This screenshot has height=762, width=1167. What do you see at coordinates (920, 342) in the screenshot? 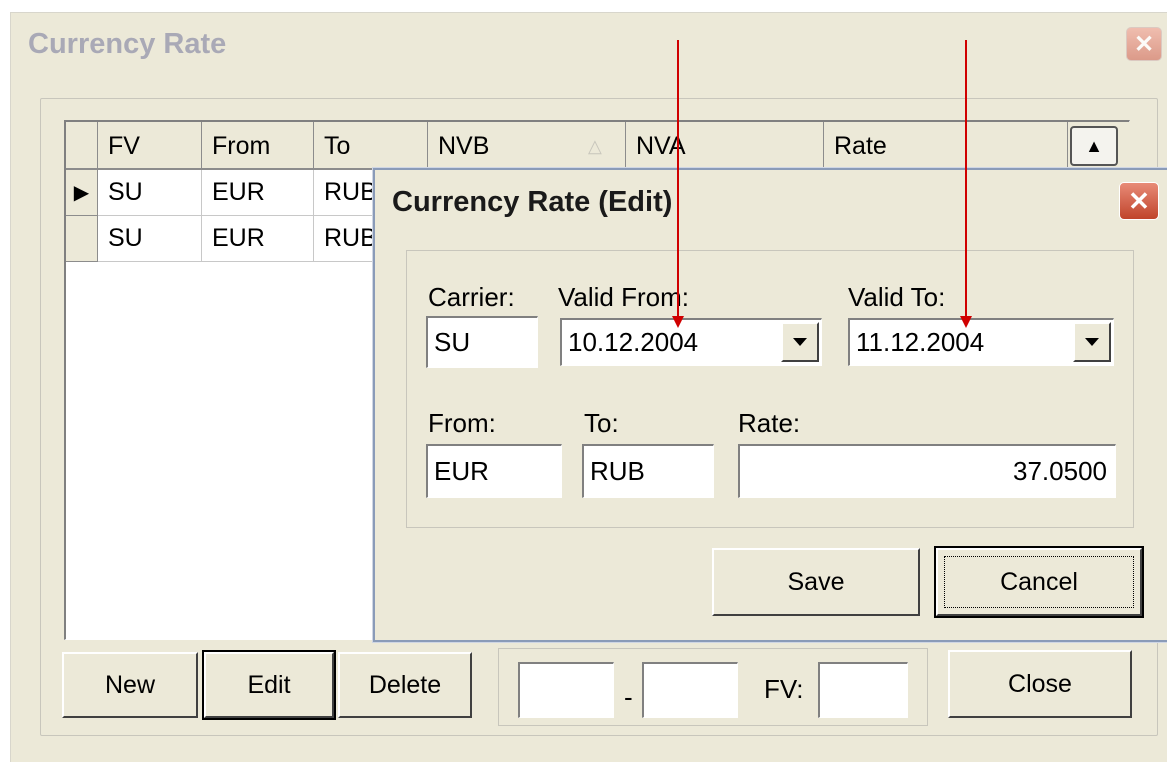
I see `valid-to-value: 11.12.2004` at bounding box center [920, 342].